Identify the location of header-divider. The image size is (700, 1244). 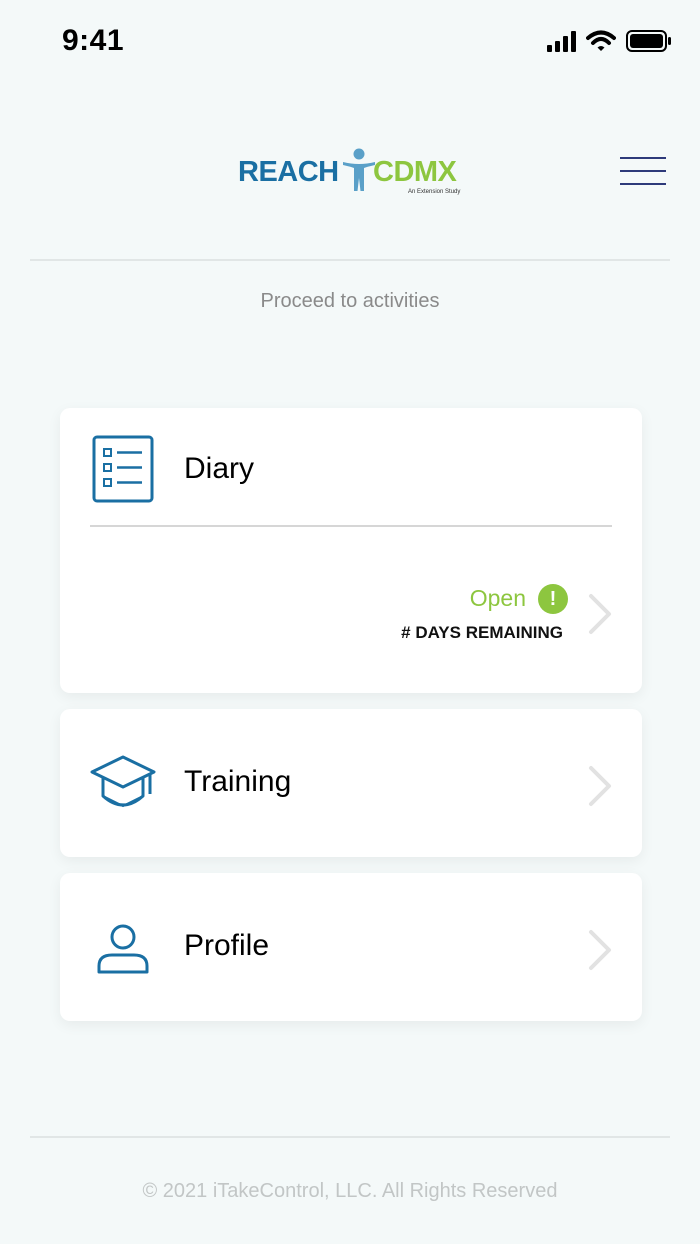
(350, 260).